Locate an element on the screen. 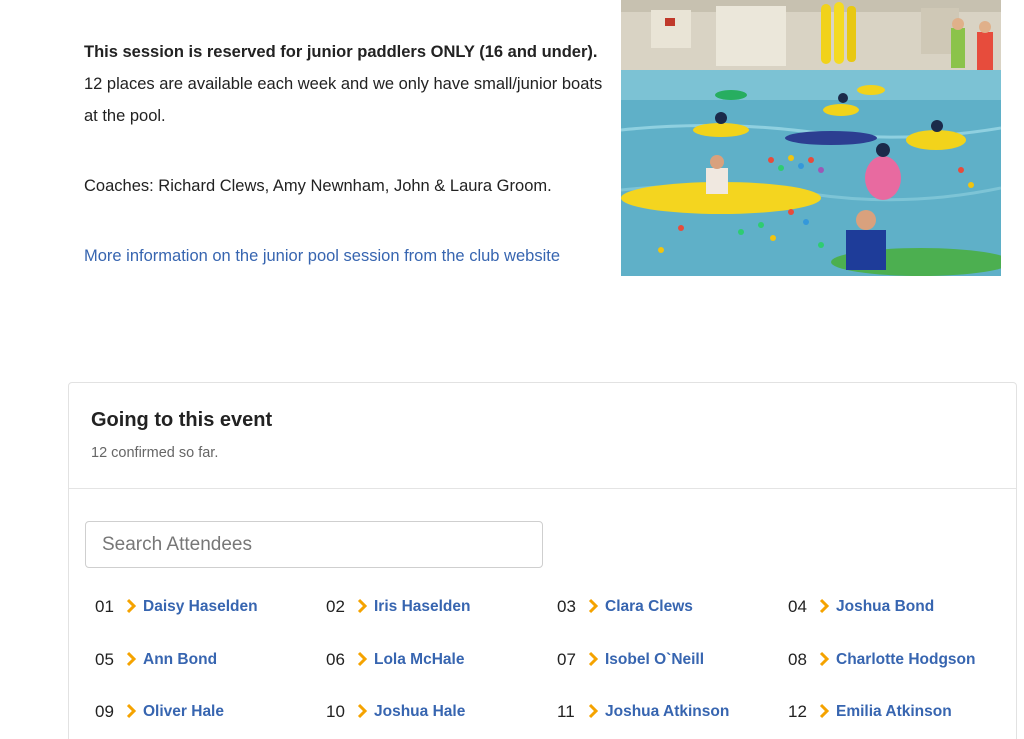 Image resolution: width=1024 pixels, height=739 pixels. attendee-number: 05 is located at coordinates (104, 659).